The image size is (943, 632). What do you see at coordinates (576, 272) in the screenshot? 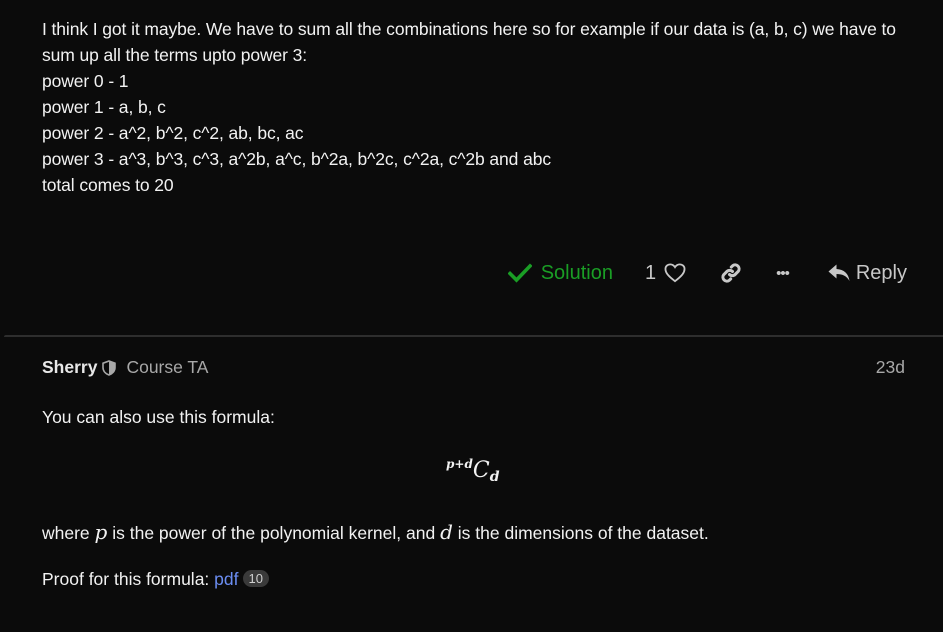
I see `solution-label: Solution` at bounding box center [576, 272].